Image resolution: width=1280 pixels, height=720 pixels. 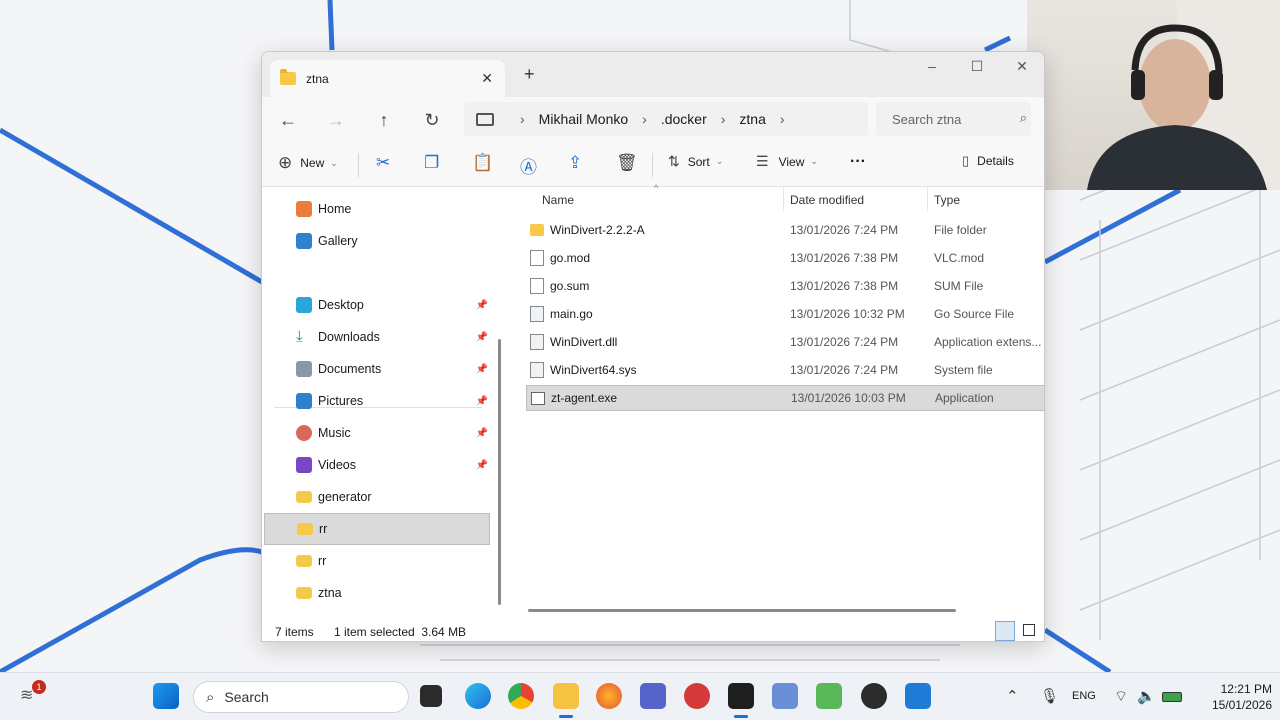 I want to click on sidebar-item-downloads: ⤓ Downloads 📌, so click(x=377, y=337).